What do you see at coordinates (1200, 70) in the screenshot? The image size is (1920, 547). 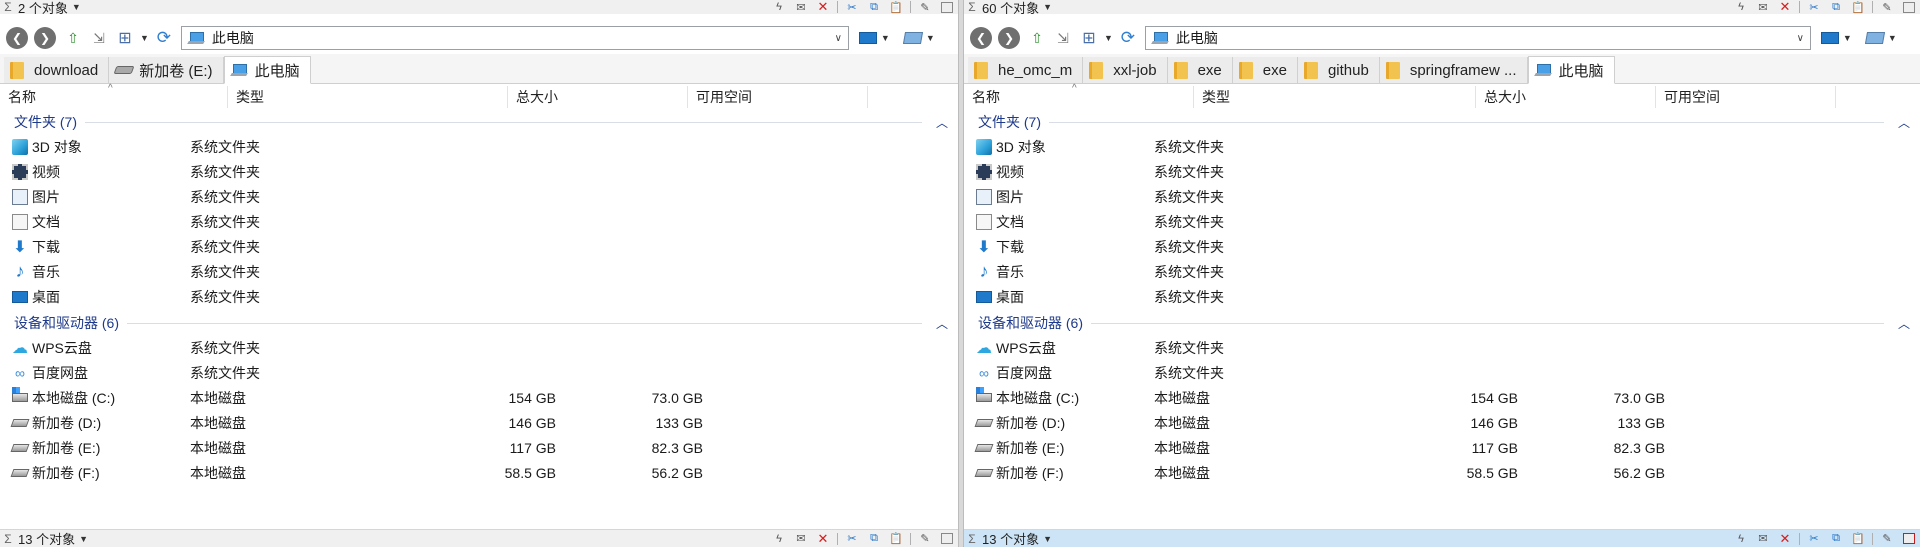 I see `tab-exe: exe` at bounding box center [1200, 70].